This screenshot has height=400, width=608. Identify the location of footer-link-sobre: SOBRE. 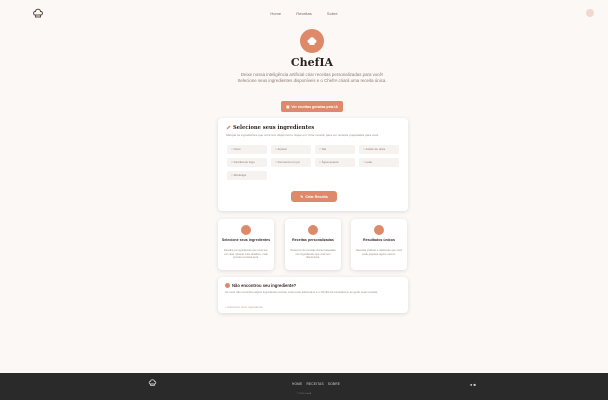
(334, 384).